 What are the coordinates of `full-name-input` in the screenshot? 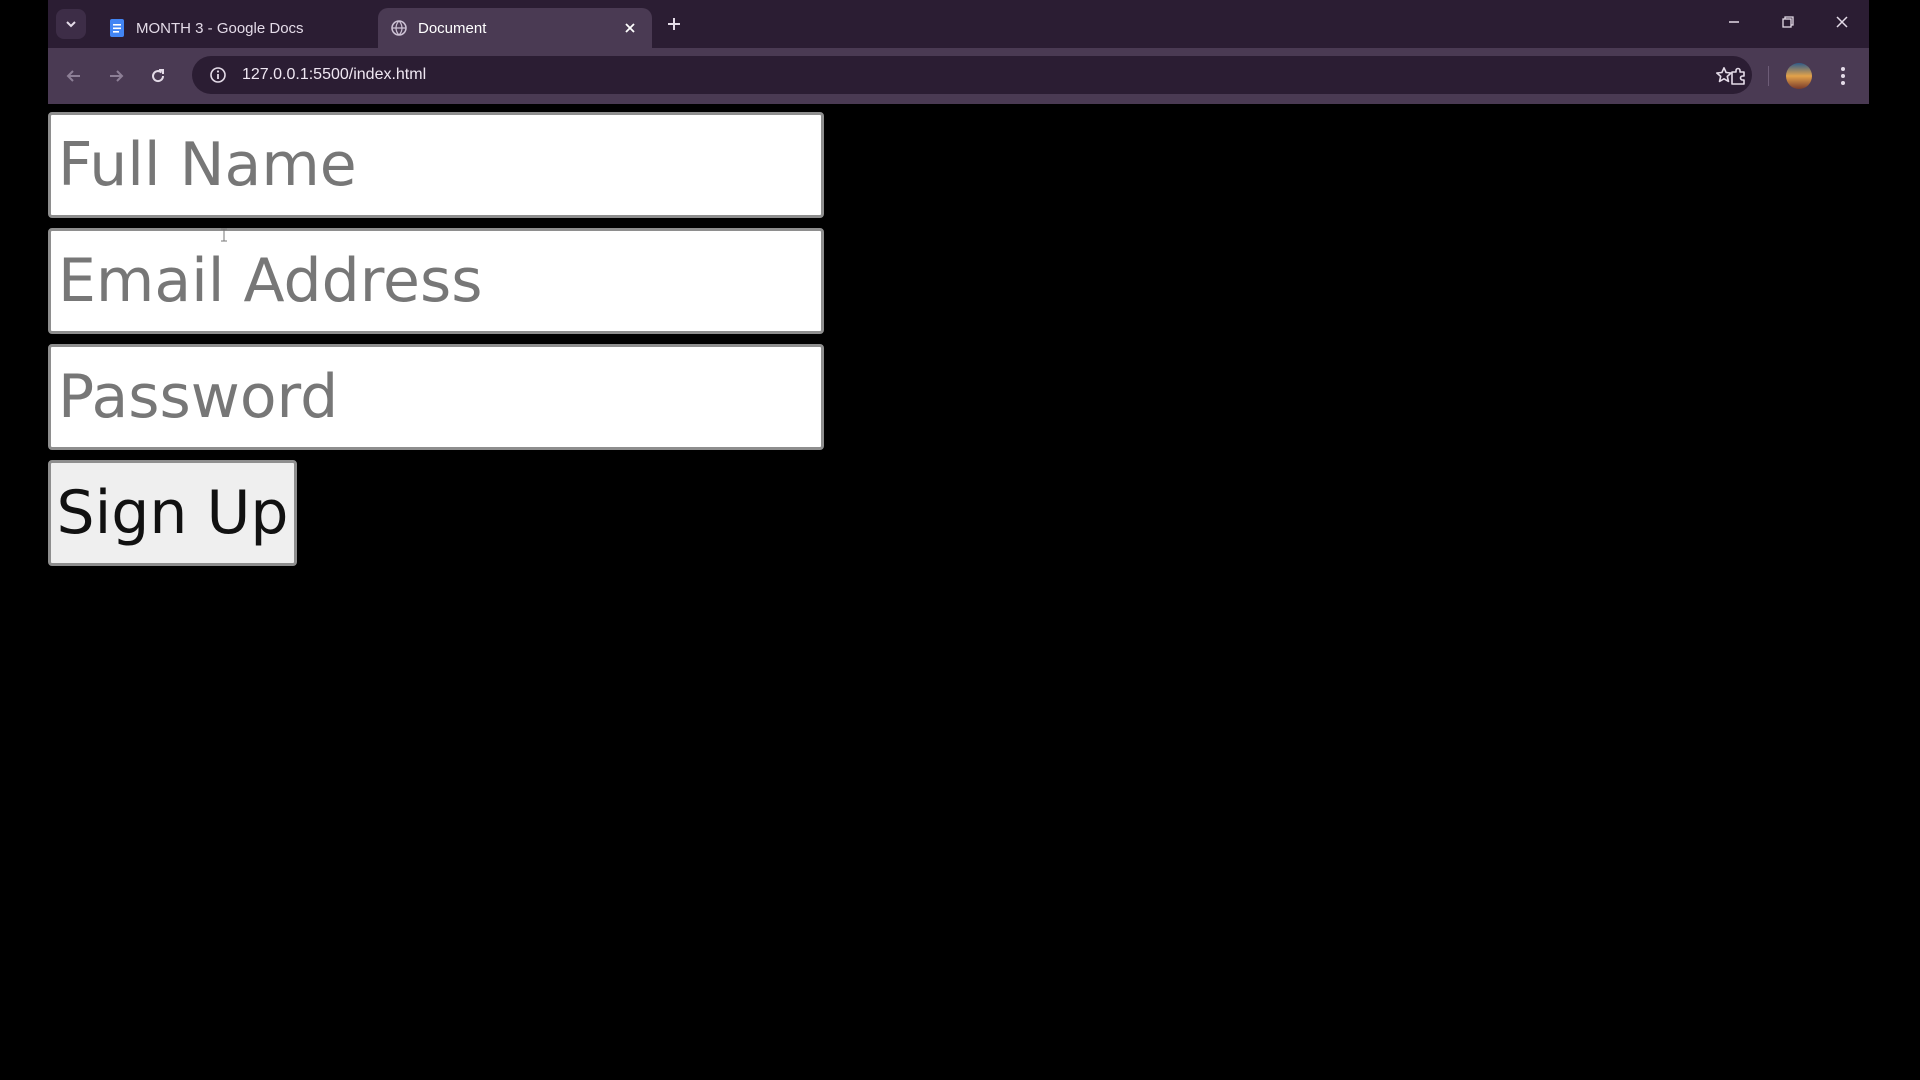 It's located at (436, 165).